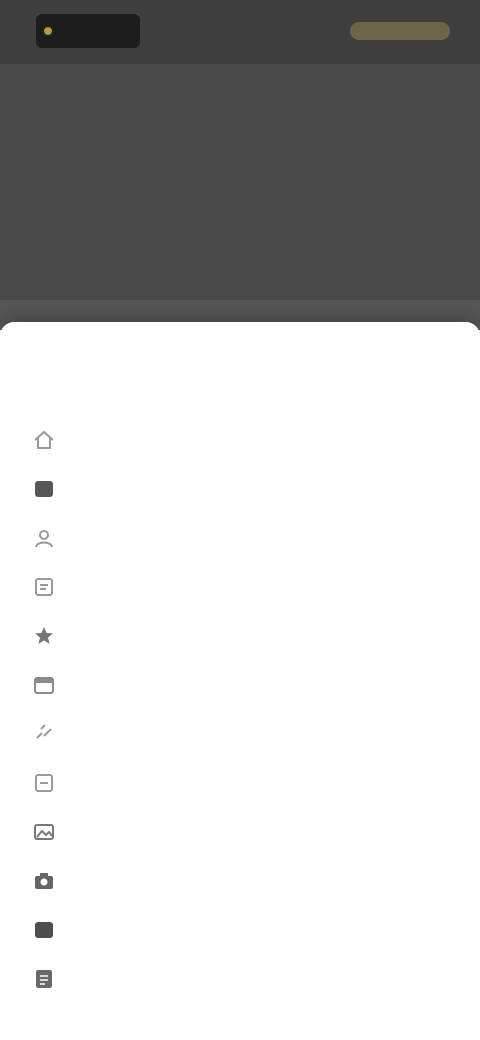  What do you see at coordinates (240, 88) in the screenshot?
I see `background-nav` at bounding box center [240, 88].